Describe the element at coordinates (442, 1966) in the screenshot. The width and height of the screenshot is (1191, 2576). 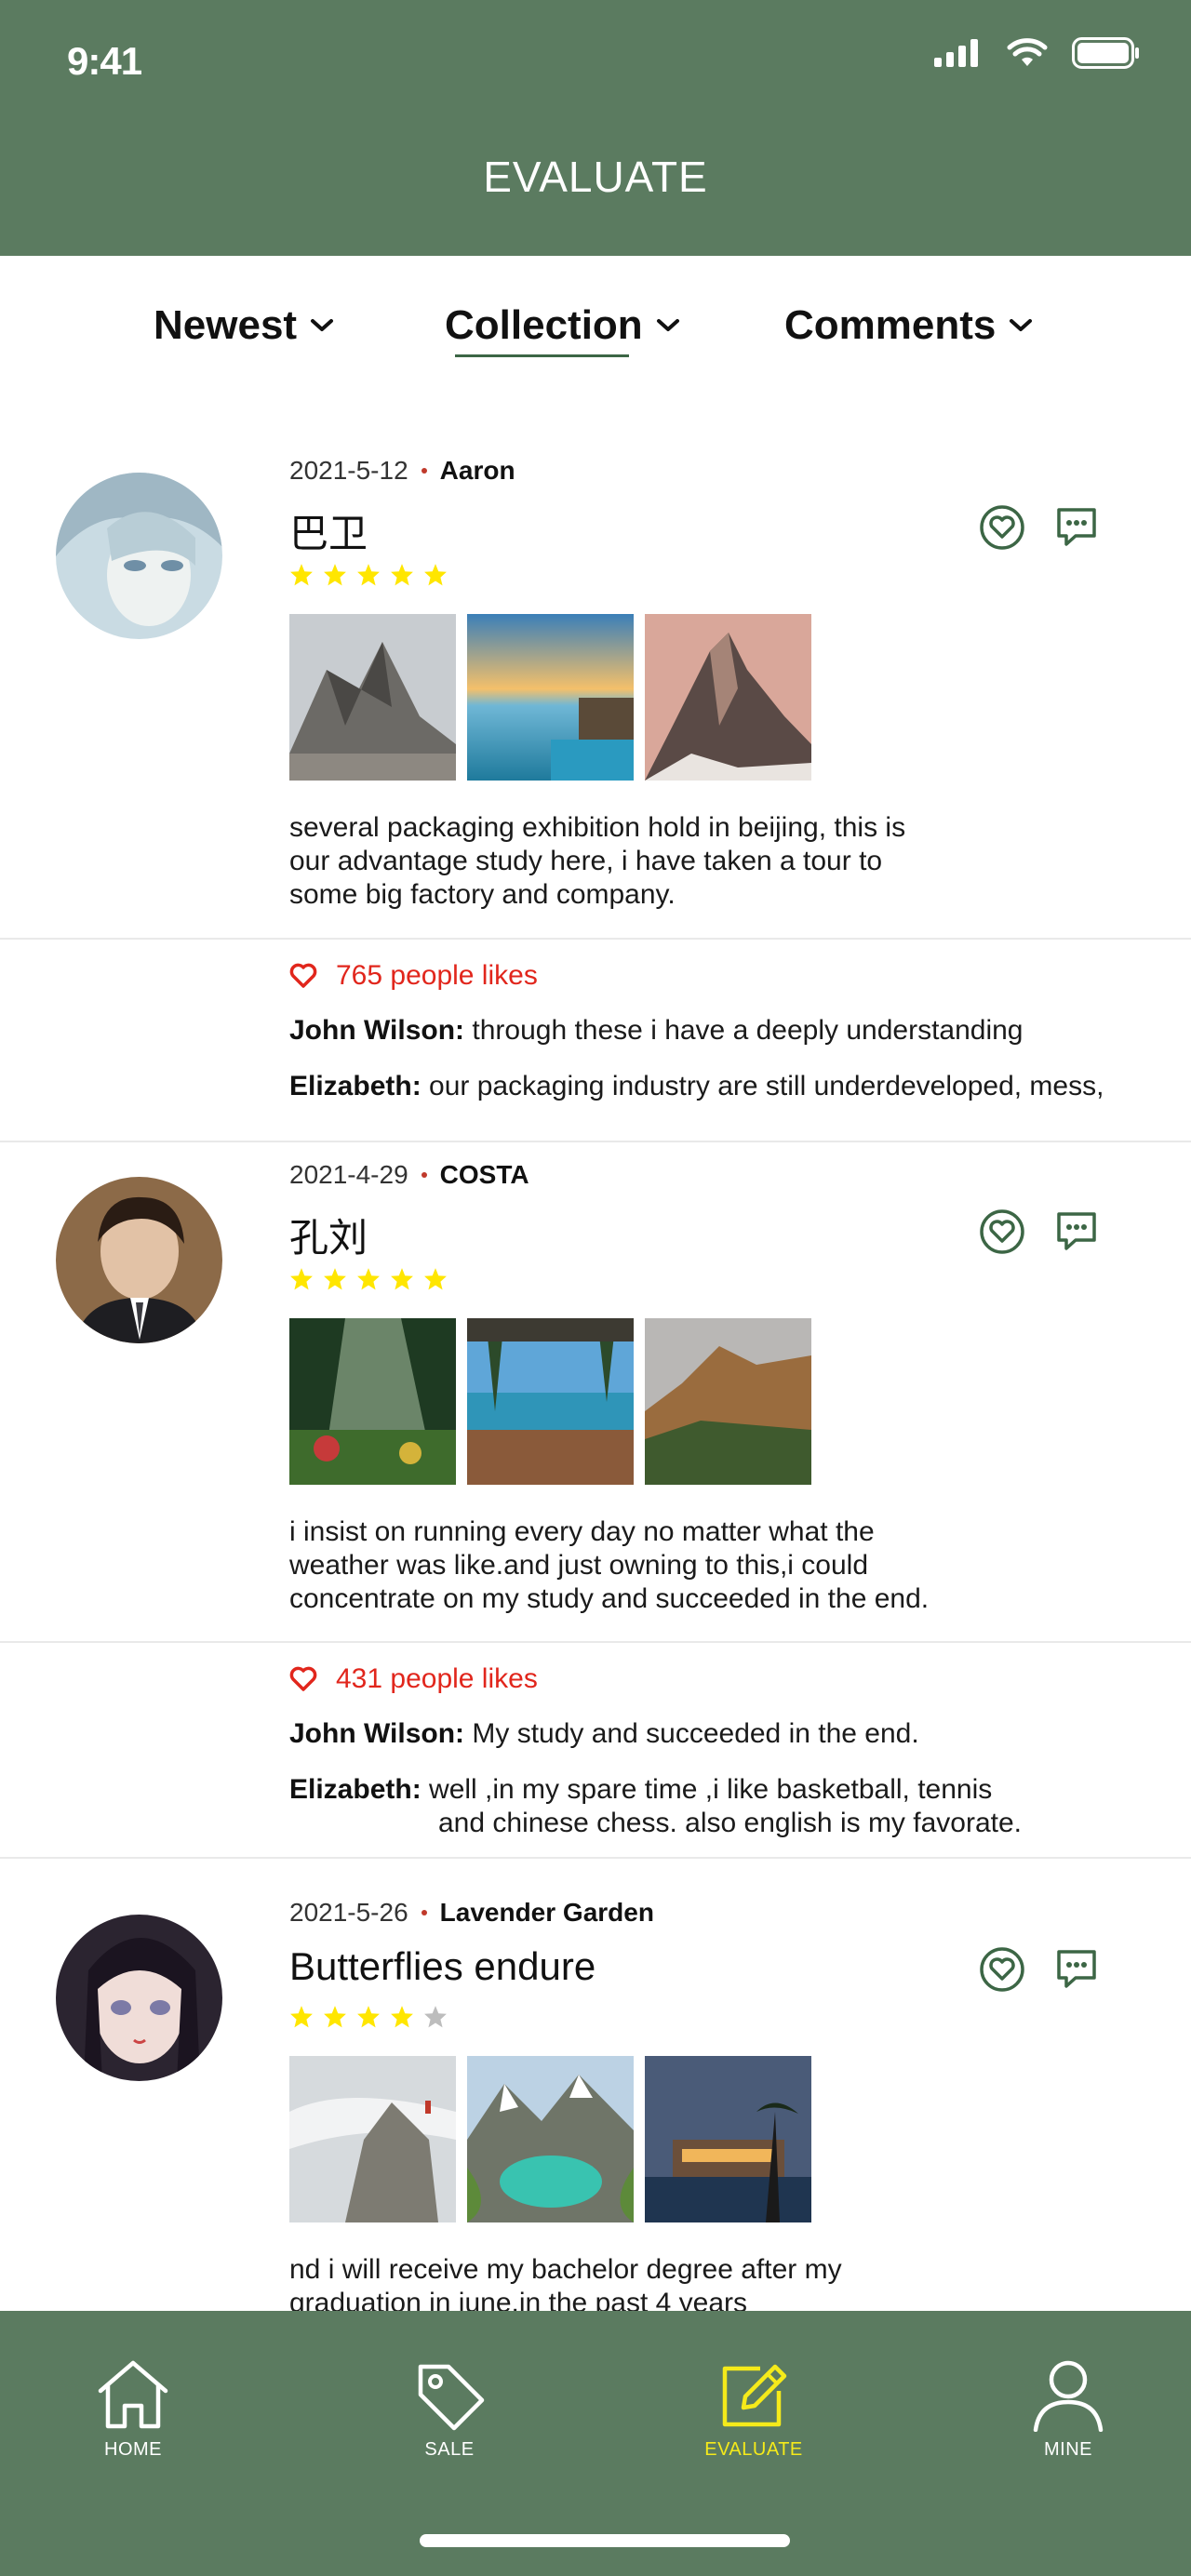
I see `review-title: Butterflies endure` at that location.